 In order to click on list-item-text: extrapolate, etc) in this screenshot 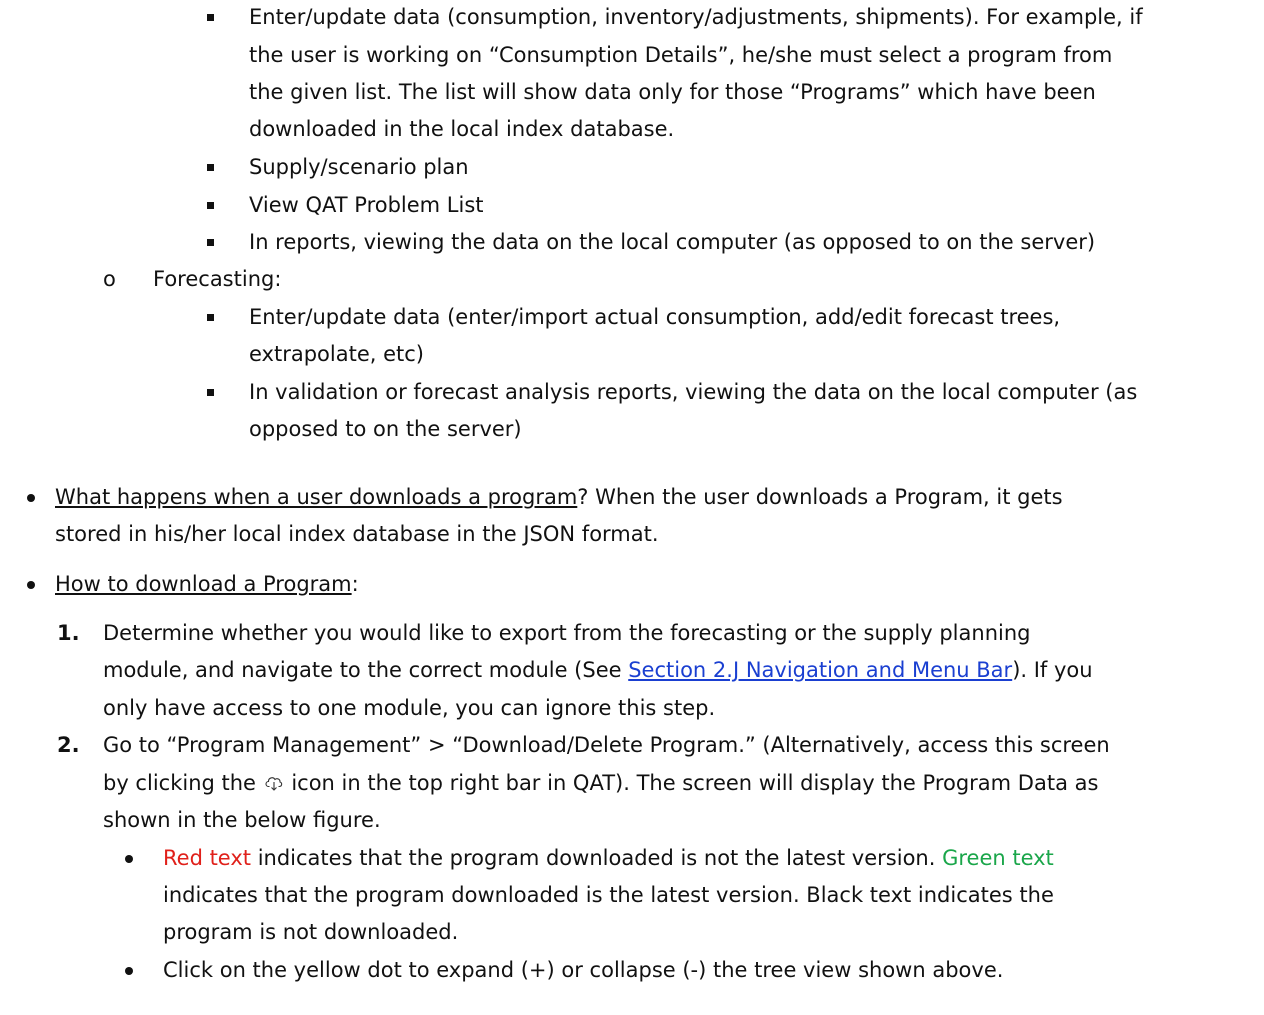, I will do `click(336, 354)`.